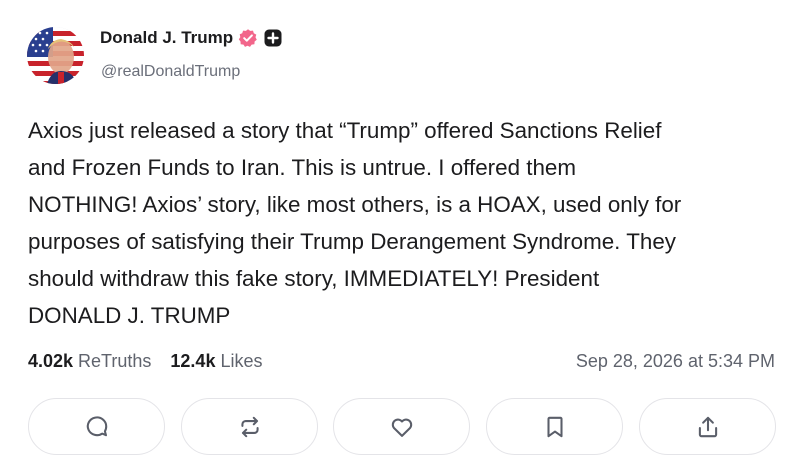 The image size is (800, 474). Describe the element at coordinates (248, 38) in the screenshot. I see `verified-badge-icon` at that location.